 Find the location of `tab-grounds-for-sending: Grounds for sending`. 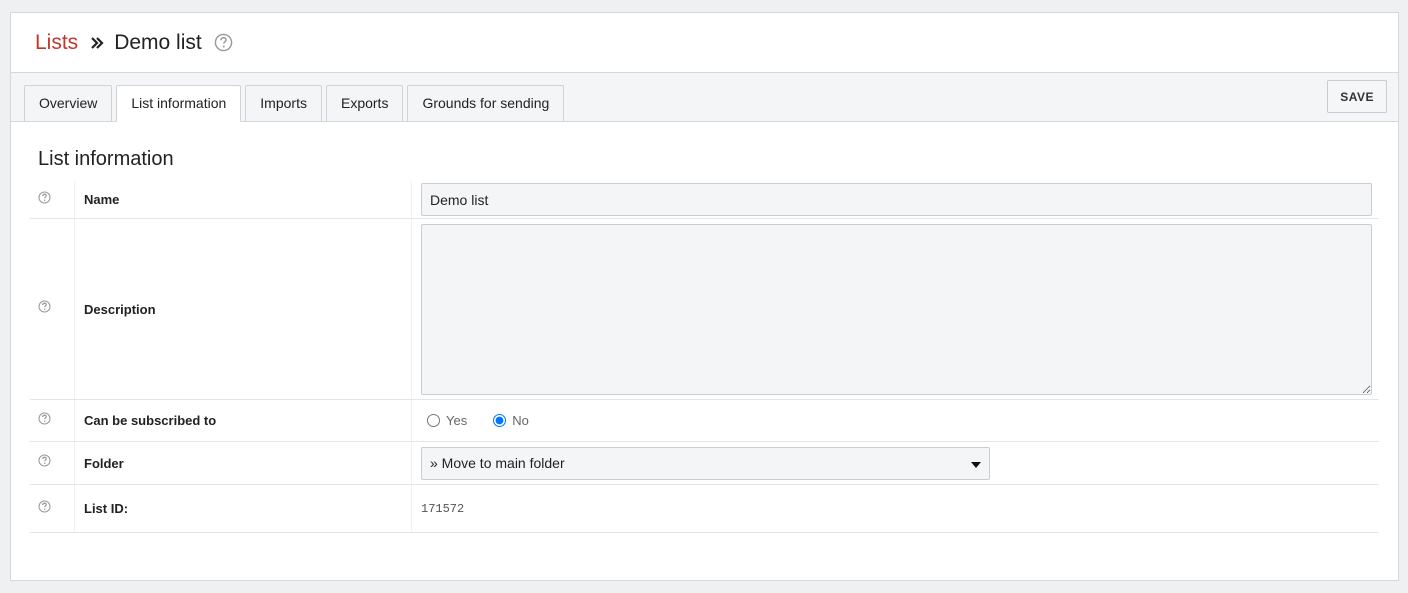

tab-grounds-for-sending: Grounds for sending is located at coordinates (486, 103).